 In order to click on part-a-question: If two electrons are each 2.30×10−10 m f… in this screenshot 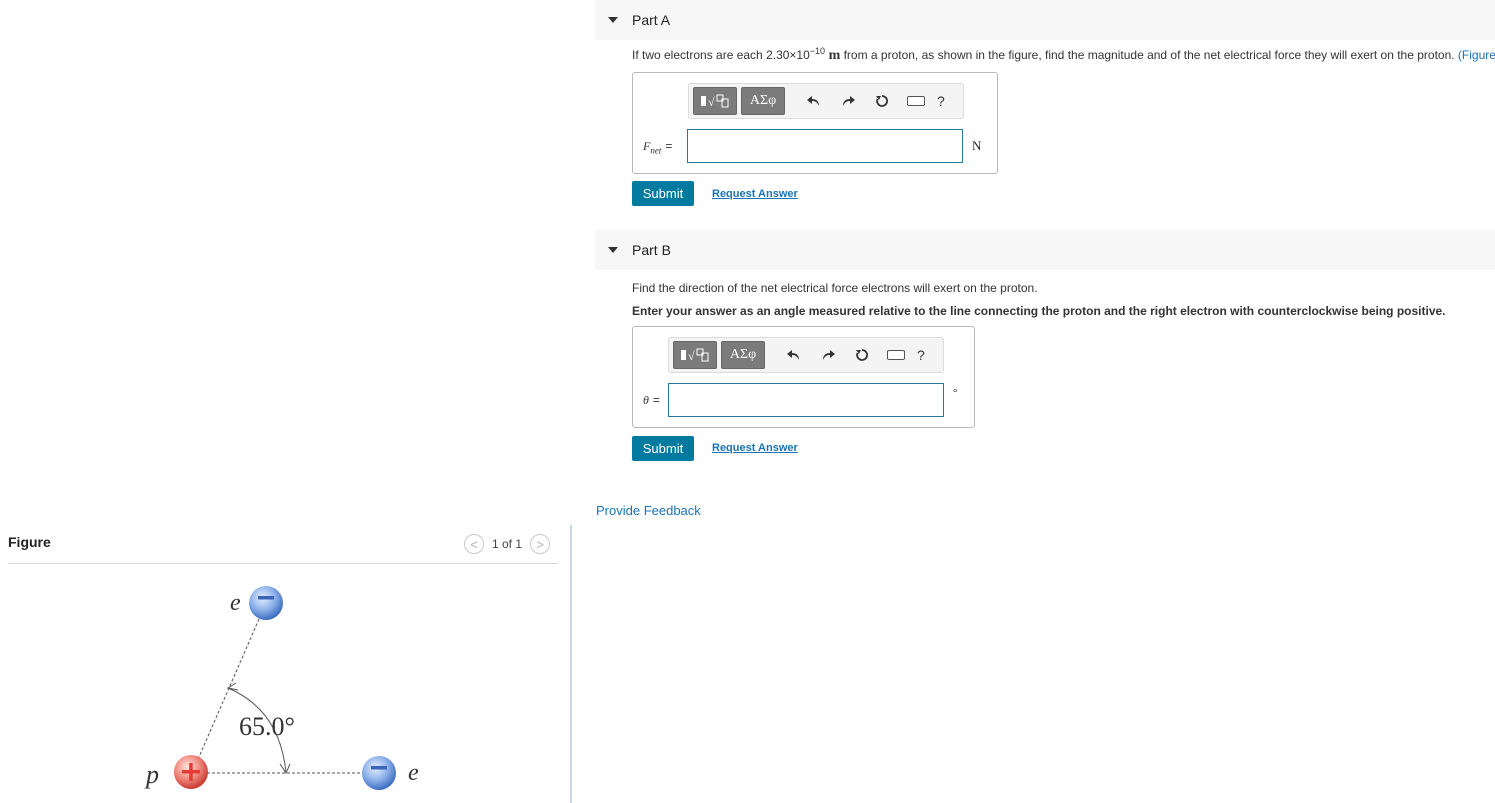, I will do `click(1063, 55)`.